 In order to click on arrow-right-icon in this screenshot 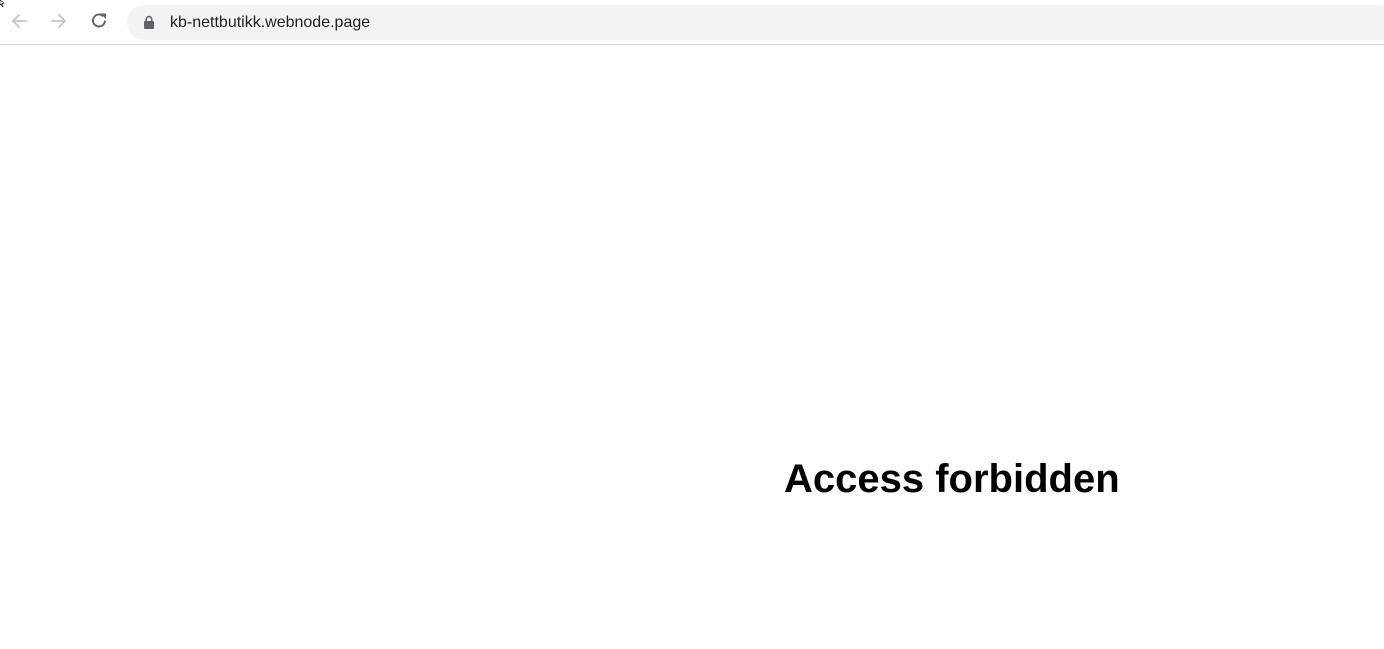, I will do `click(59, 21)`.